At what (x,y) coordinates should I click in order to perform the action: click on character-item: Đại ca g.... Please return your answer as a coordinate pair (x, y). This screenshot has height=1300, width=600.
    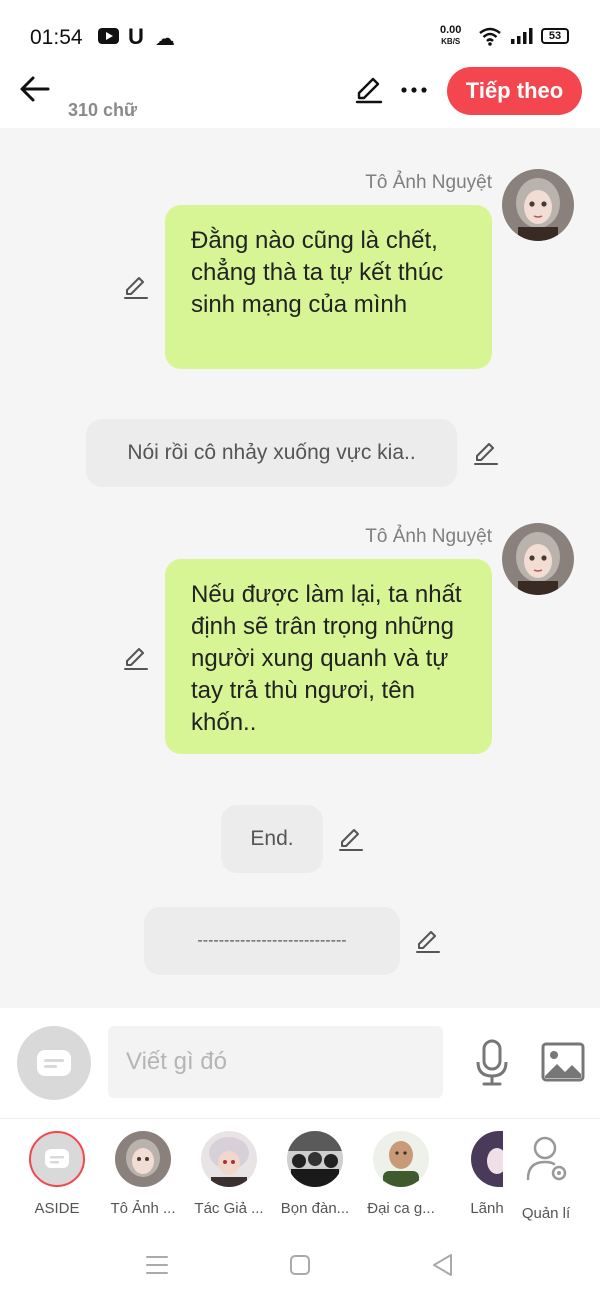
    Looking at the image, I should click on (401, 1174).